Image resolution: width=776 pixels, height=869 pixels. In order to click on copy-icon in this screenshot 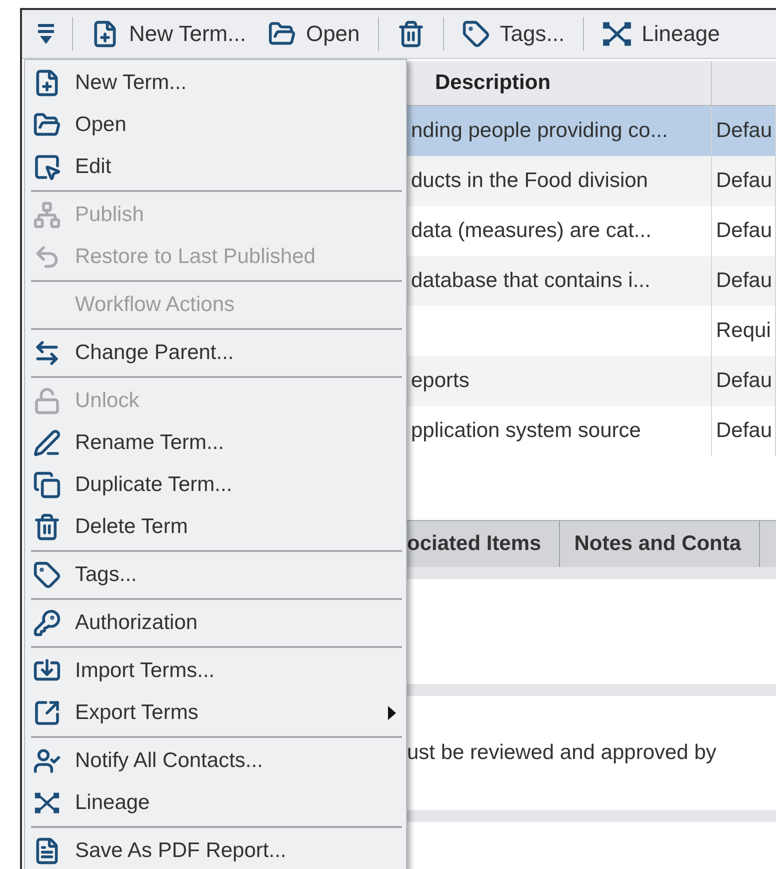, I will do `click(47, 485)`.